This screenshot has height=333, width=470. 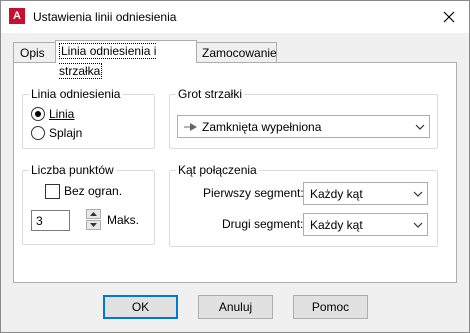 What do you see at coordinates (262, 126) in the screenshot?
I see `arrowhead-dropdown-value: Zamknięta wypełniona` at bounding box center [262, 126].